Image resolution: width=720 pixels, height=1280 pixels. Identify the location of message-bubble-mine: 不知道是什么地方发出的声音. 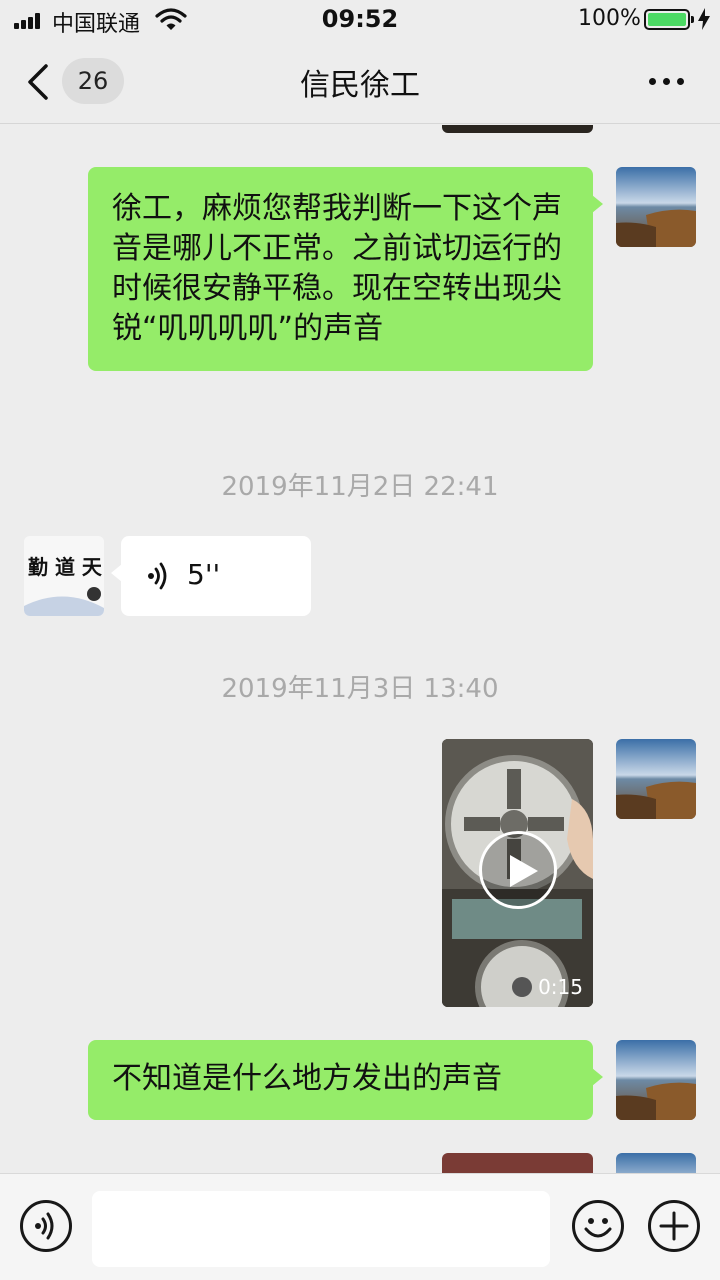
(345, 1080).